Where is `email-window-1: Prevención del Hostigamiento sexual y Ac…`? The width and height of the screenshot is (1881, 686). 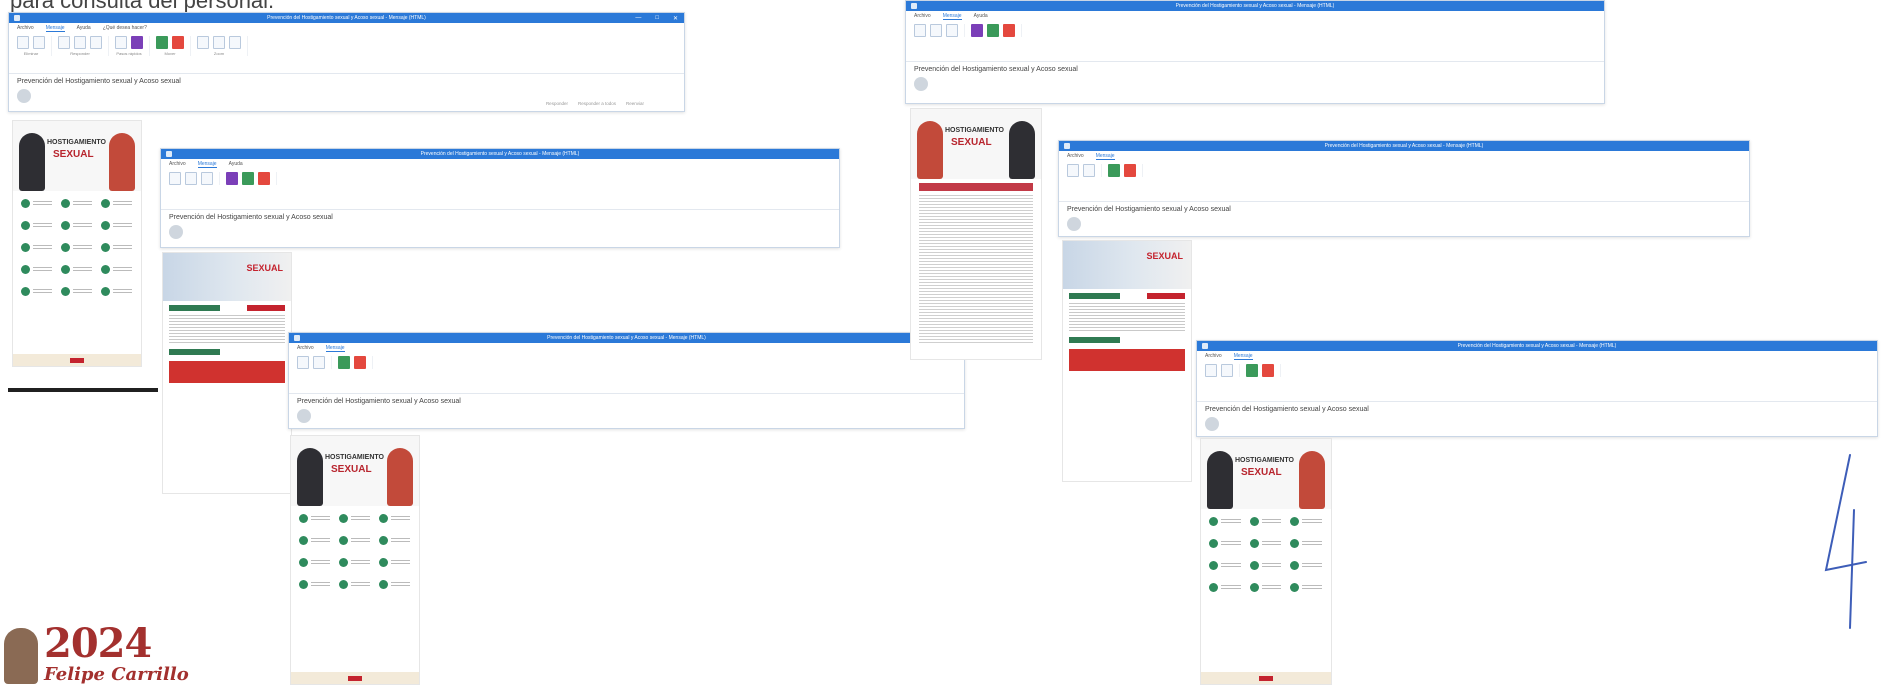 email-window-1: Prevención del Hostigamiento sexual y Ac… is located at coordinates (346, 62).